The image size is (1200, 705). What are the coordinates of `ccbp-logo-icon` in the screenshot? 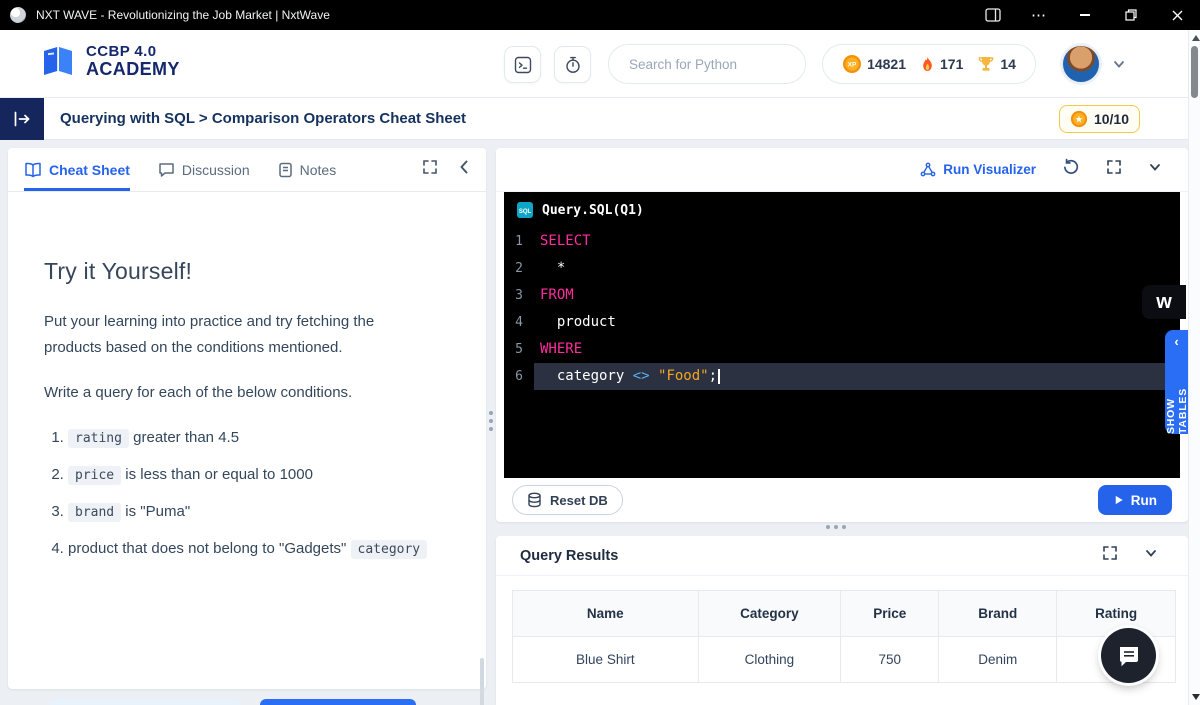 It's located at (58, 61).